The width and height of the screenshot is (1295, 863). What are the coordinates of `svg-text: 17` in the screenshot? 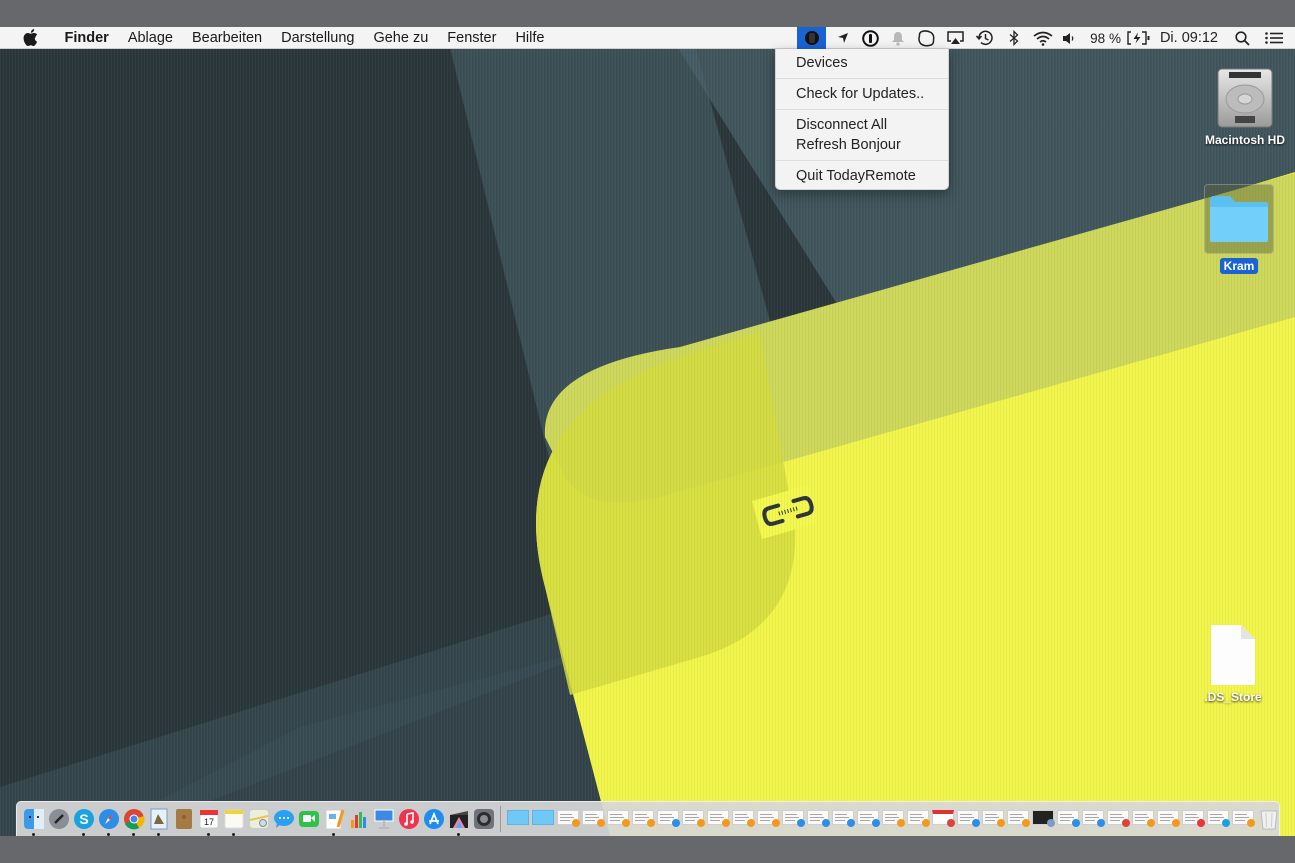 It's located at (208, 822).